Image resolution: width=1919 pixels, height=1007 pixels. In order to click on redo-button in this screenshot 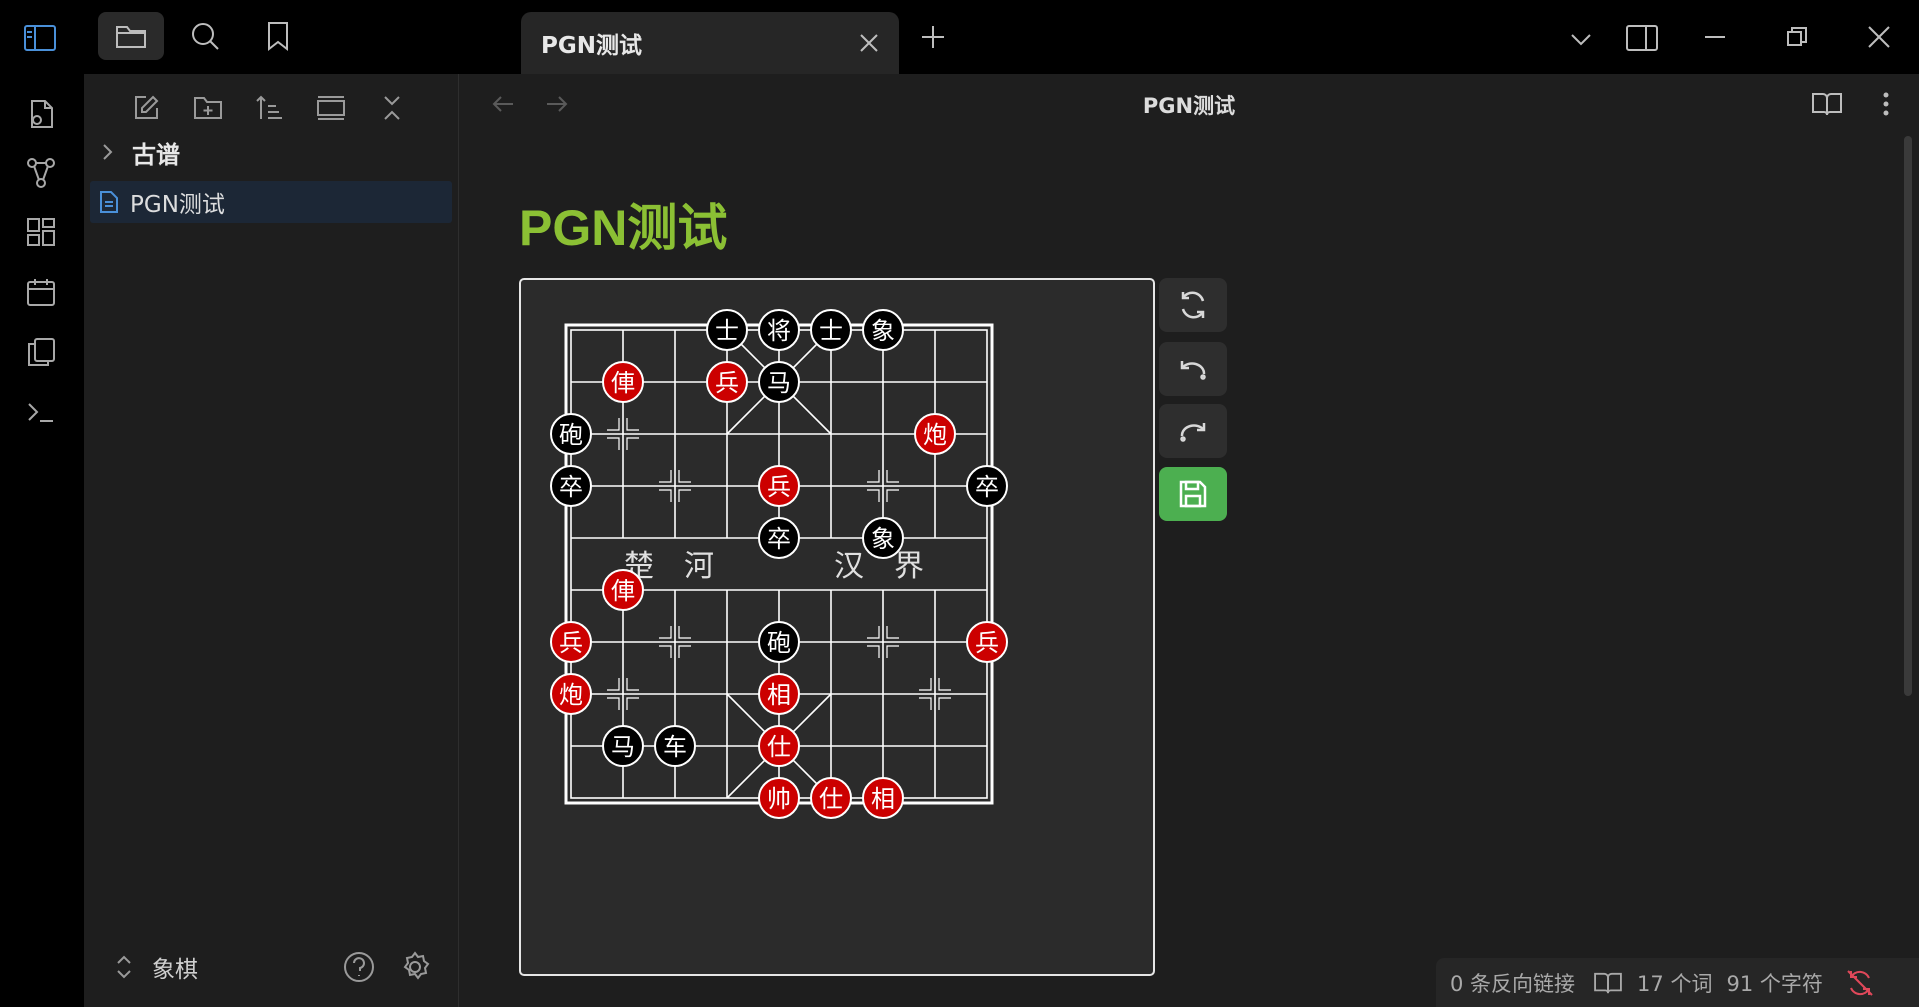, I will do `click(1193, 431)`.